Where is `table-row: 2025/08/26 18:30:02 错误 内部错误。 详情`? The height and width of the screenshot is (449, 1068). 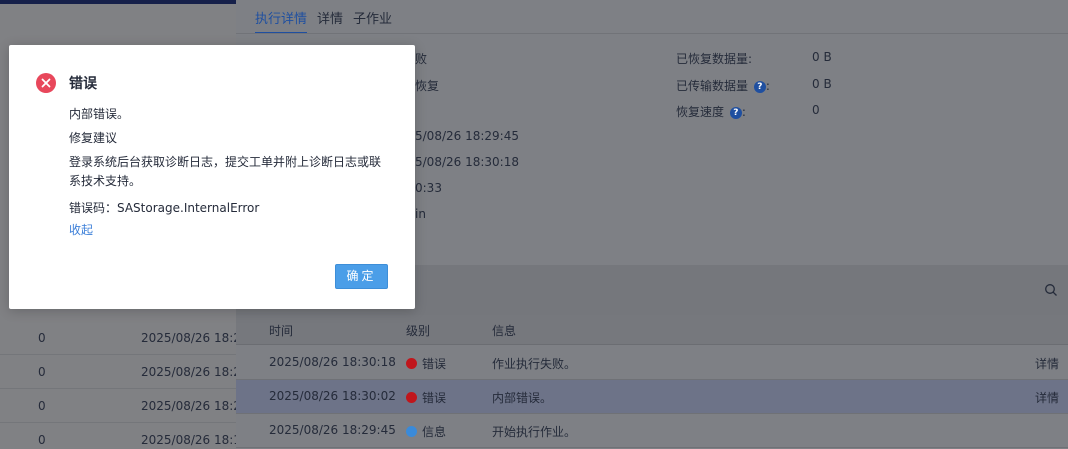 table-row: 2025/08/26 18:30:02 错误 内部错误。 详情 is located at coordinates (652, 397).